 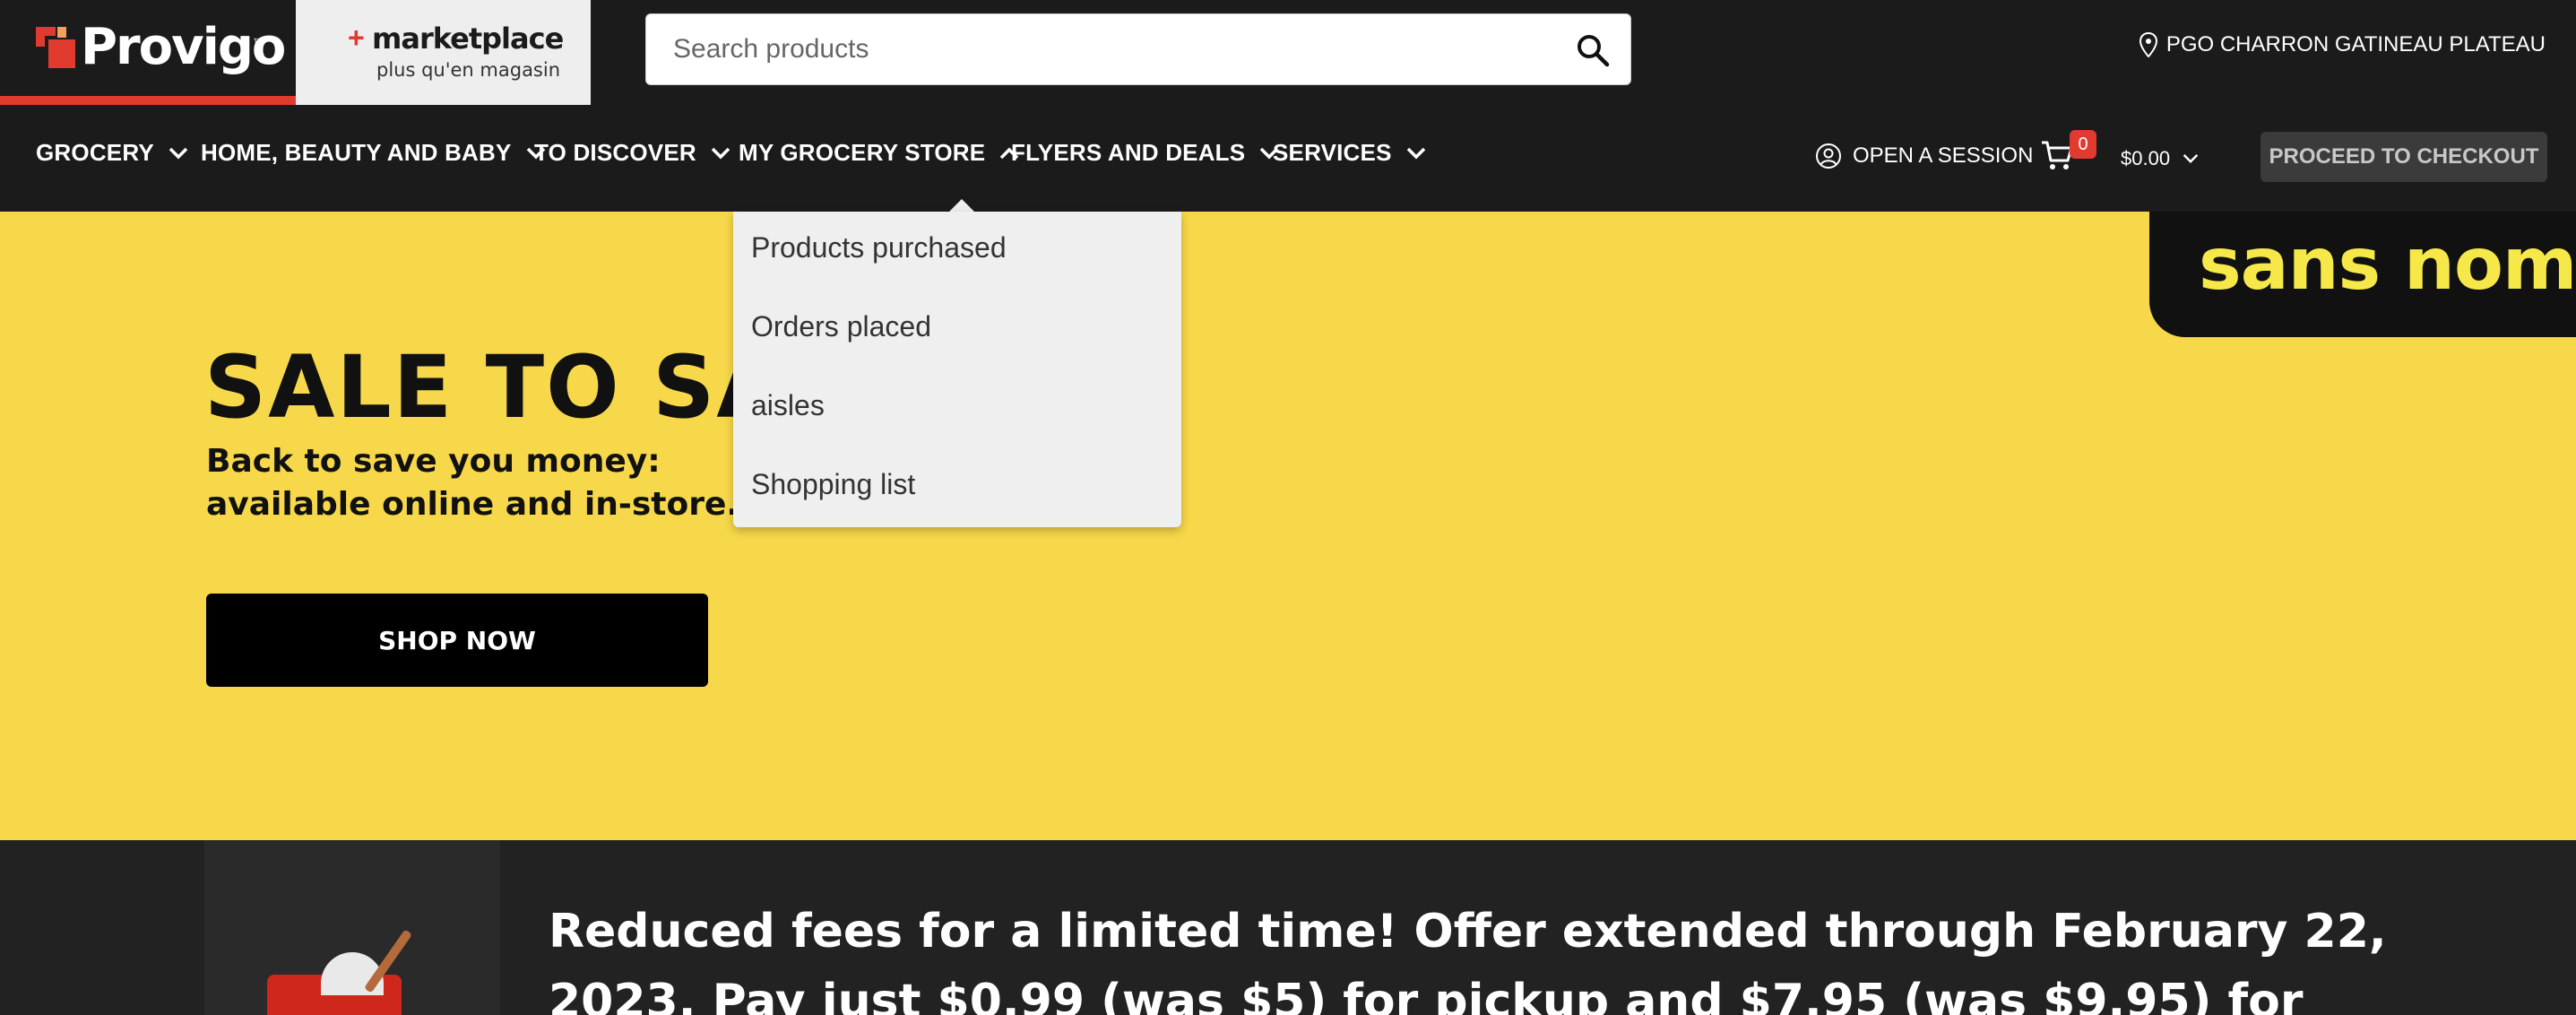 I want to click on cart-total-dropdown: $0.00, so click(x=2160, y=159).